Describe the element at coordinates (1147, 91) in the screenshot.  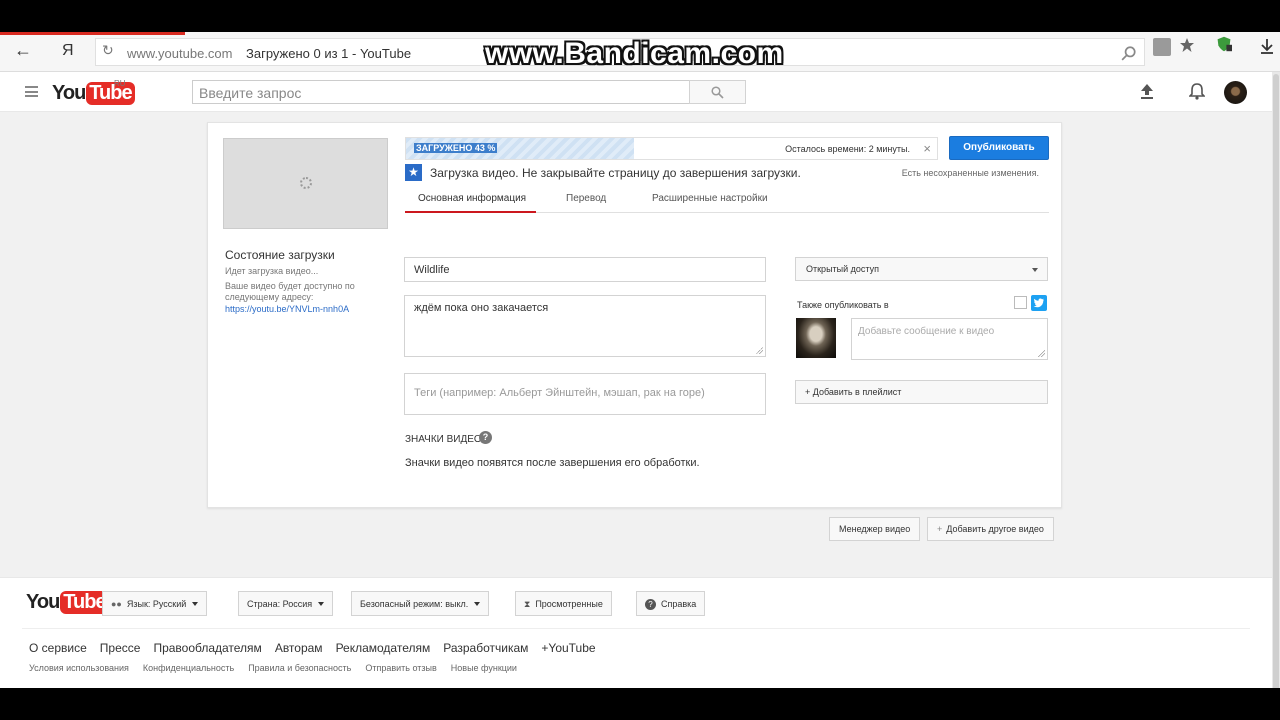
I see `upload-icon` at that location.